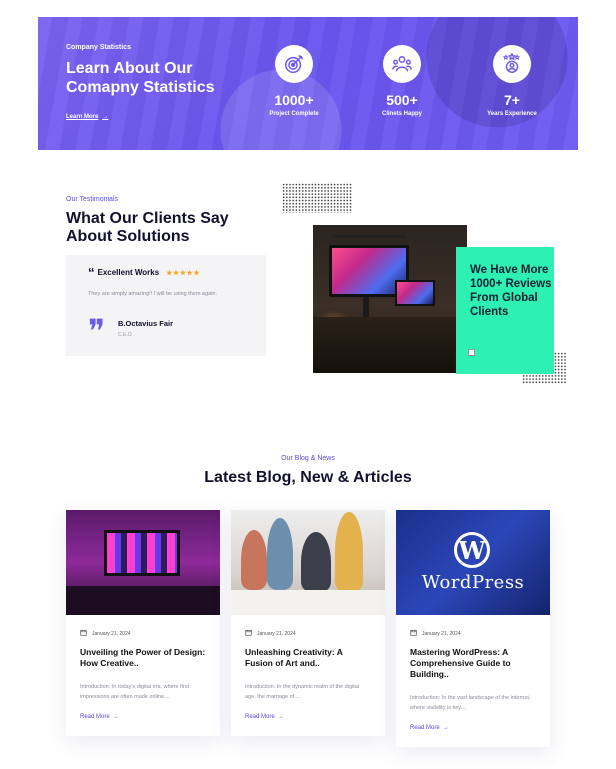 This screenshot has height=769, width=616. What do you see at coordinates (128, 272) in the screenshot?
I see `testimonial-heading-text: Excellent Works` at bounding box center [128, 272].